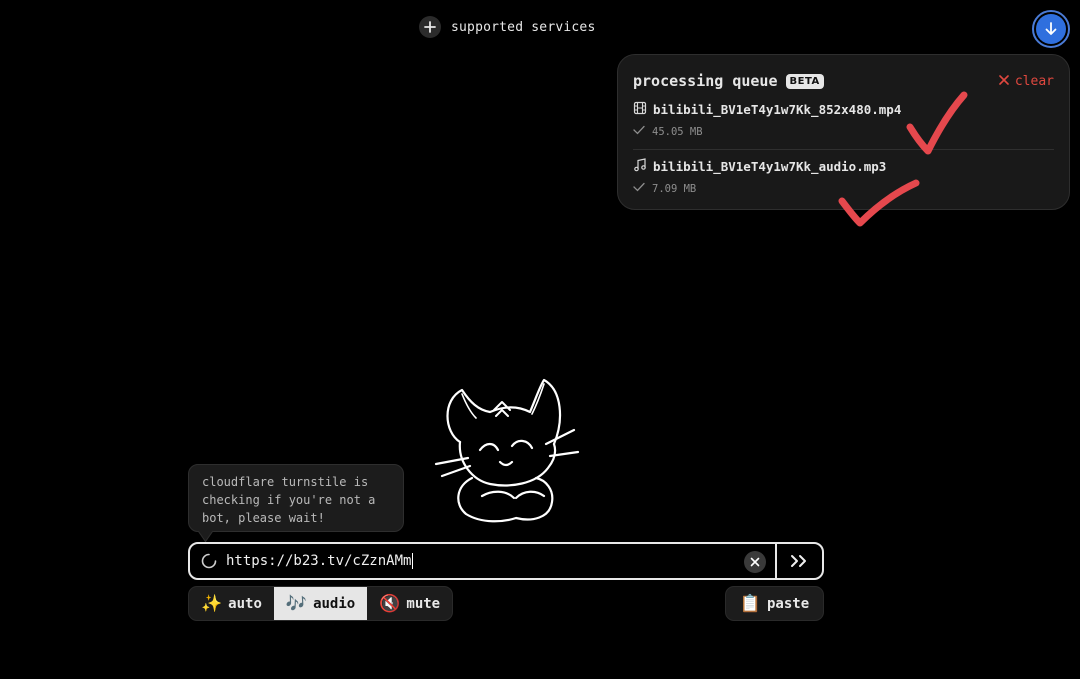  I want to click on url-input-container: https://b23.tv/cZznAMm, so click(506, 561).